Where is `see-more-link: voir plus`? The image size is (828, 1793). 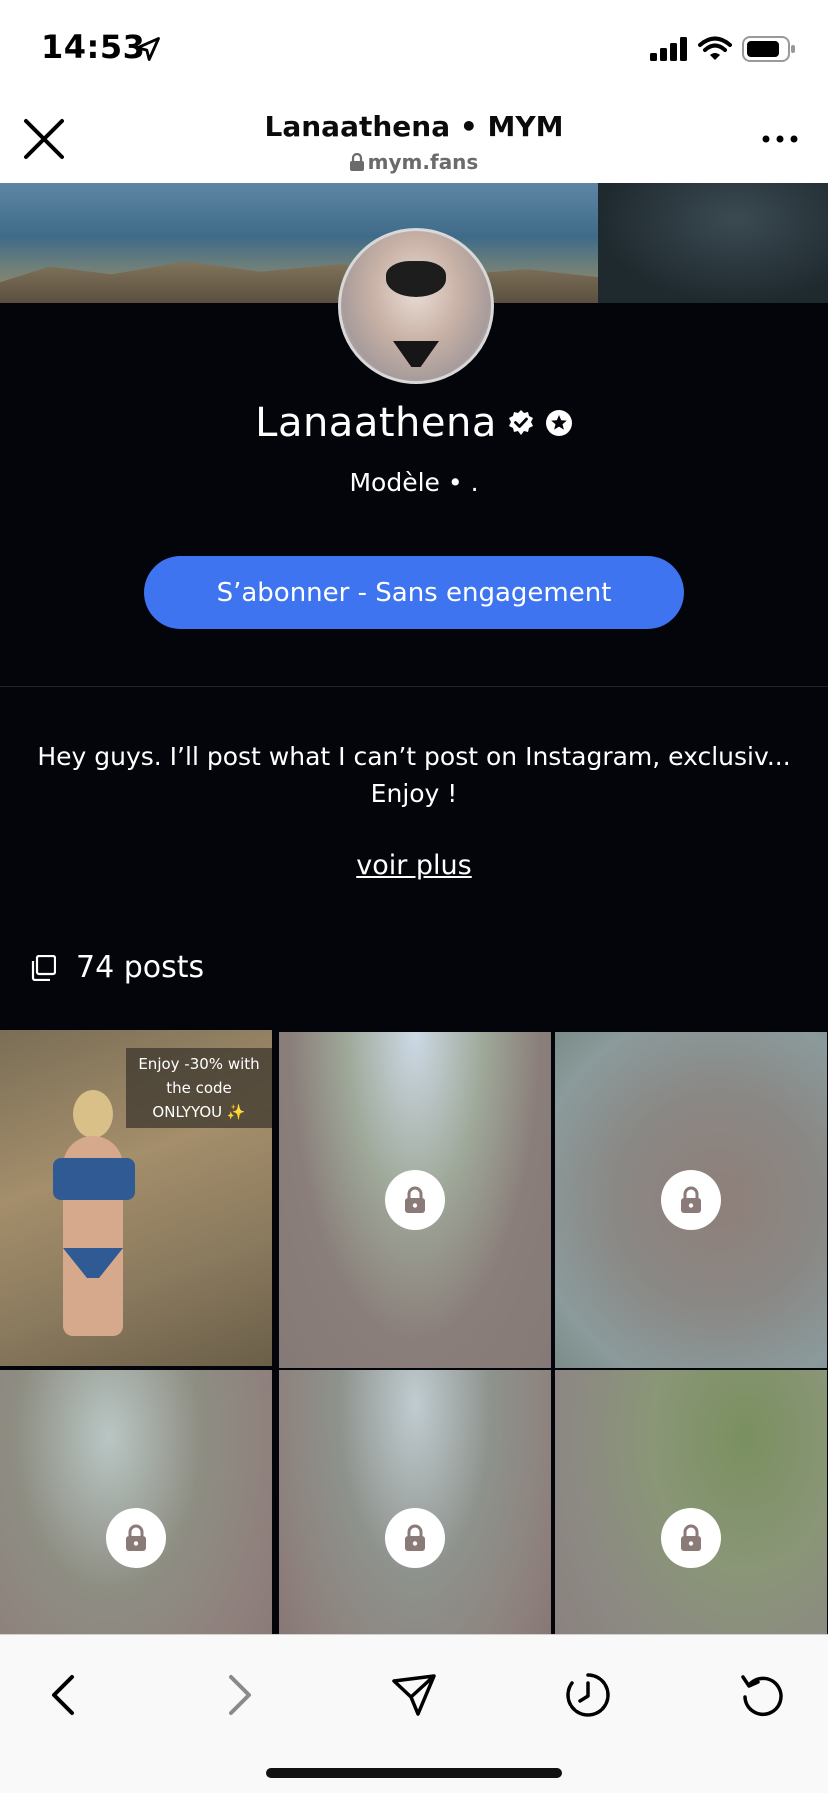 see-more-link: voir plus is located at coordinates (414, 865).